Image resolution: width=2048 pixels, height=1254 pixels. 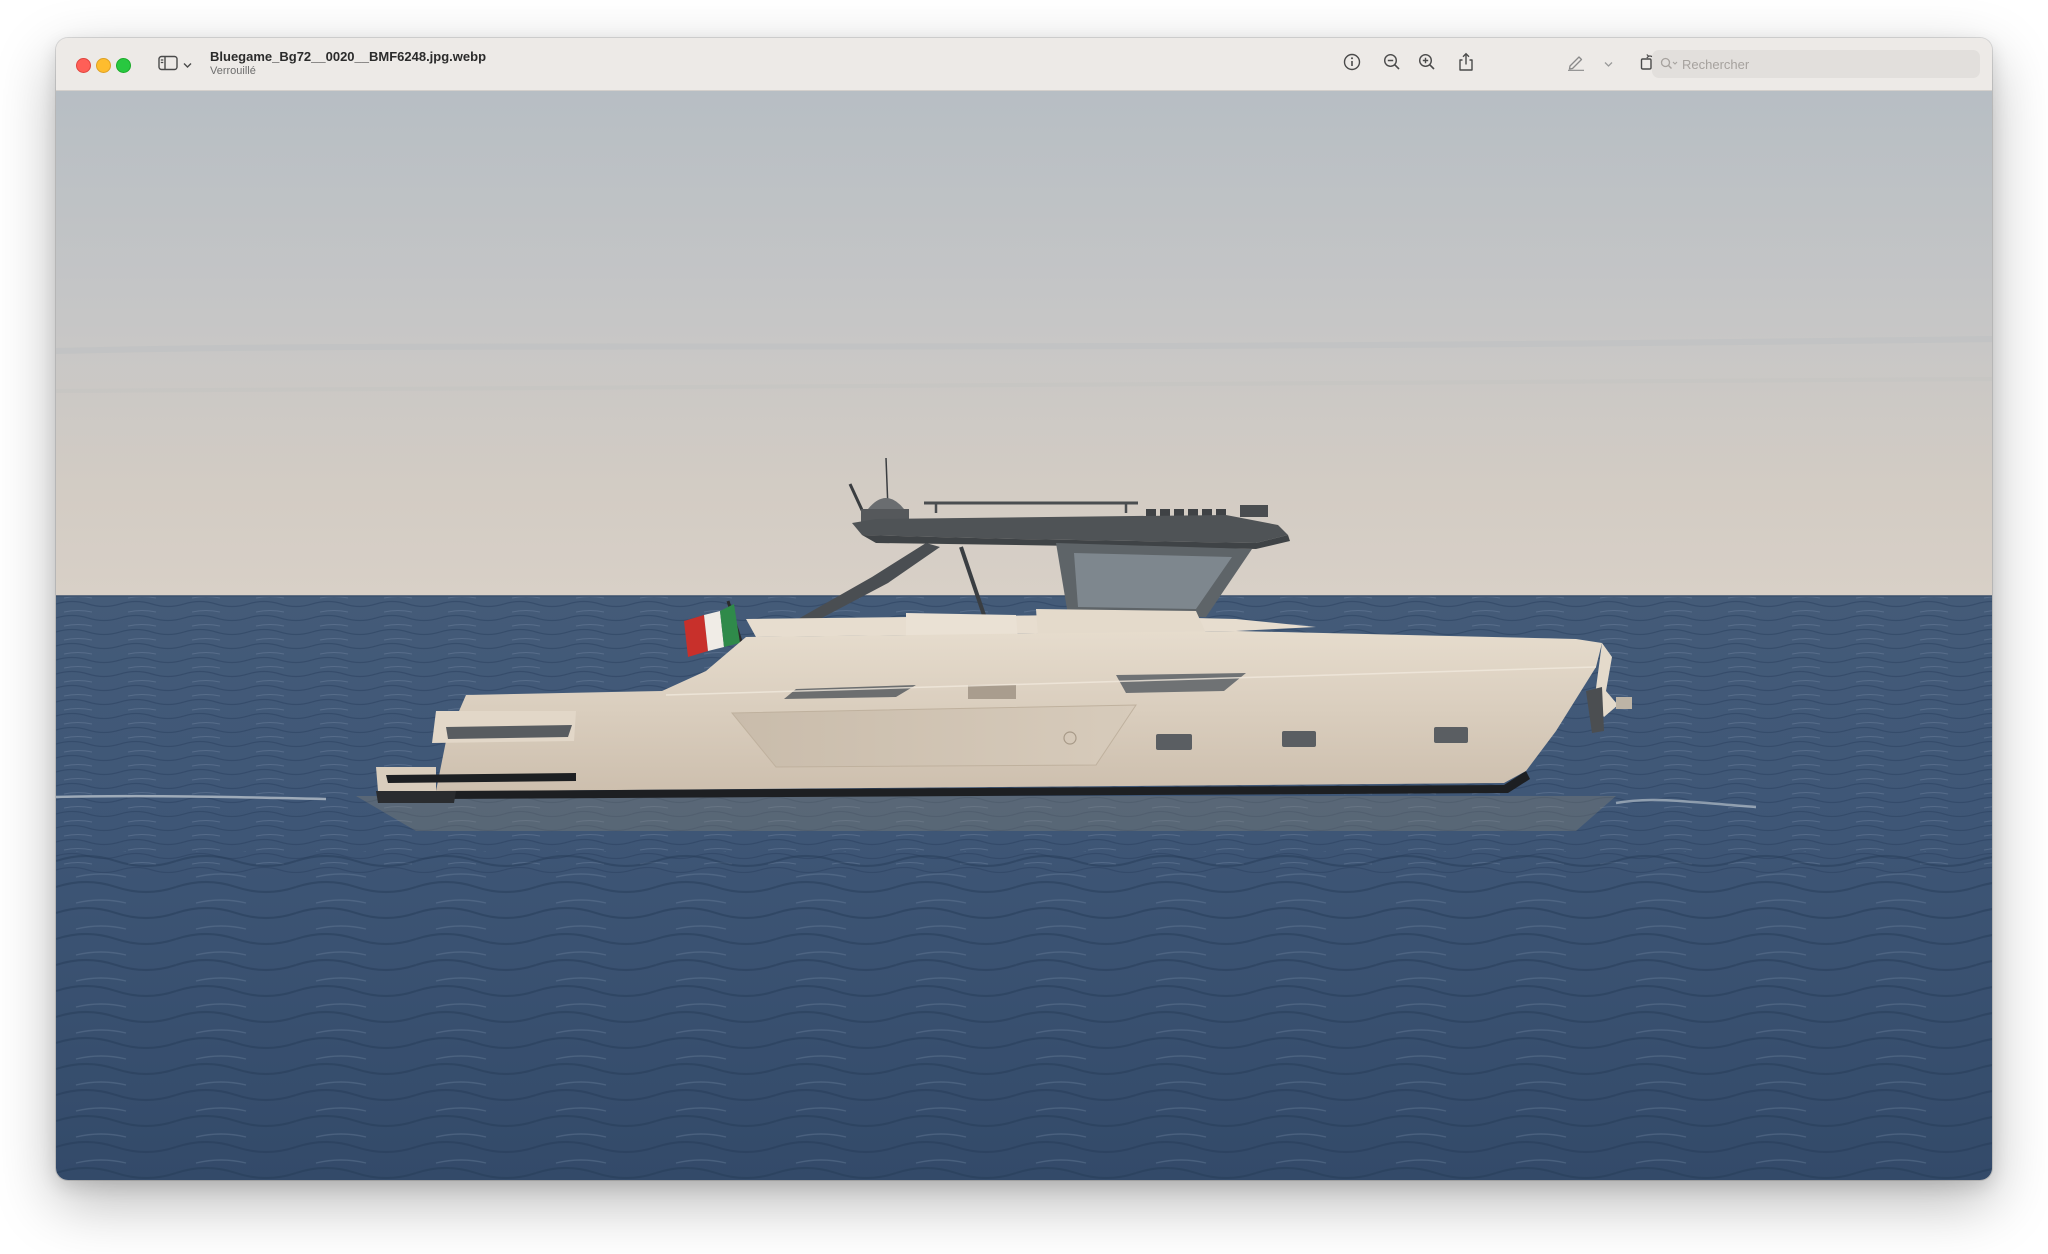 I want to click on info-icon, so click(x=1352, y=64).